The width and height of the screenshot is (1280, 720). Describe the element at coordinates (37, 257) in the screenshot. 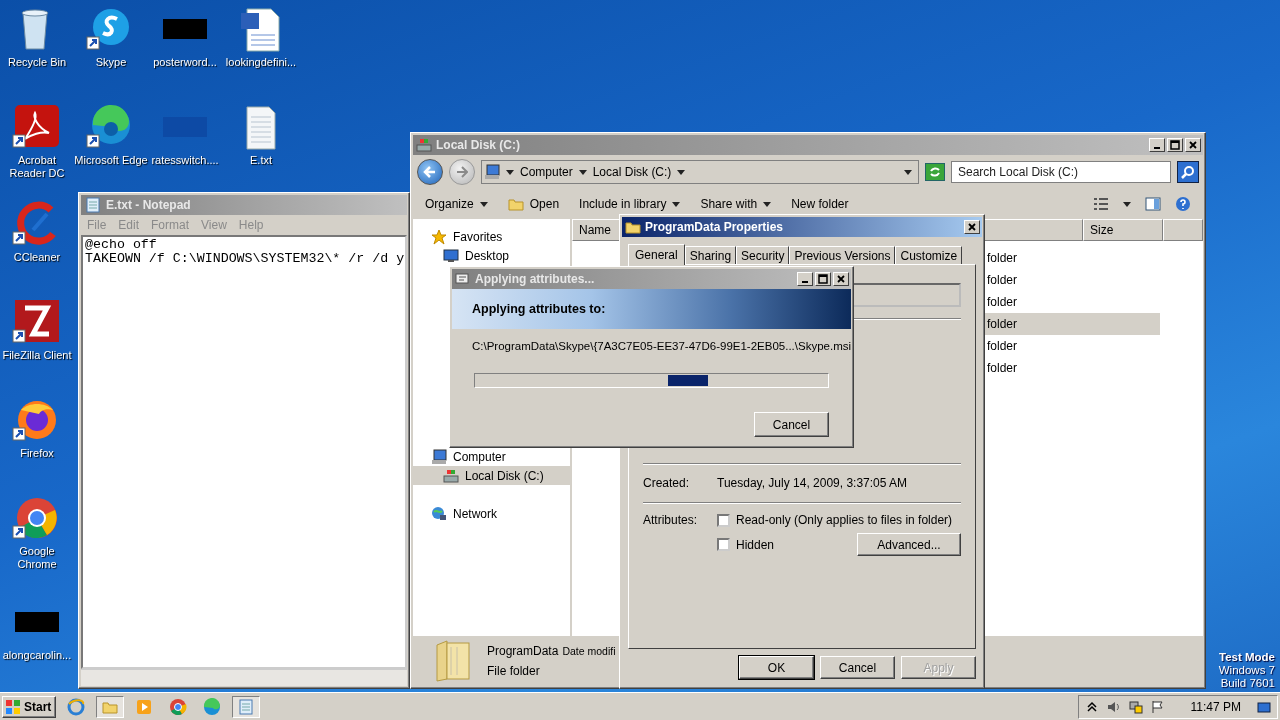

I see `icon-label: CCleaner` at that location.